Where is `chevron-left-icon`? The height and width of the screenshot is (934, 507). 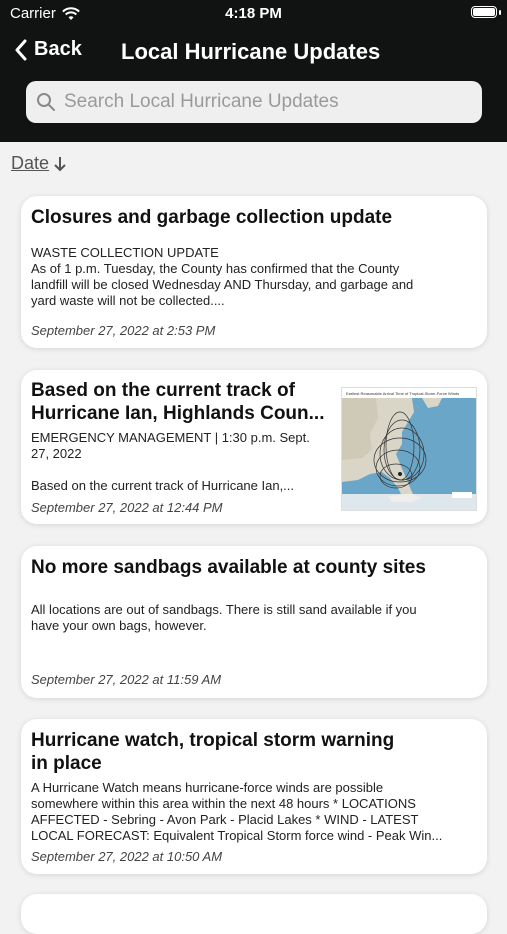
chevron-left-icon is located at coordinates (21, 49).